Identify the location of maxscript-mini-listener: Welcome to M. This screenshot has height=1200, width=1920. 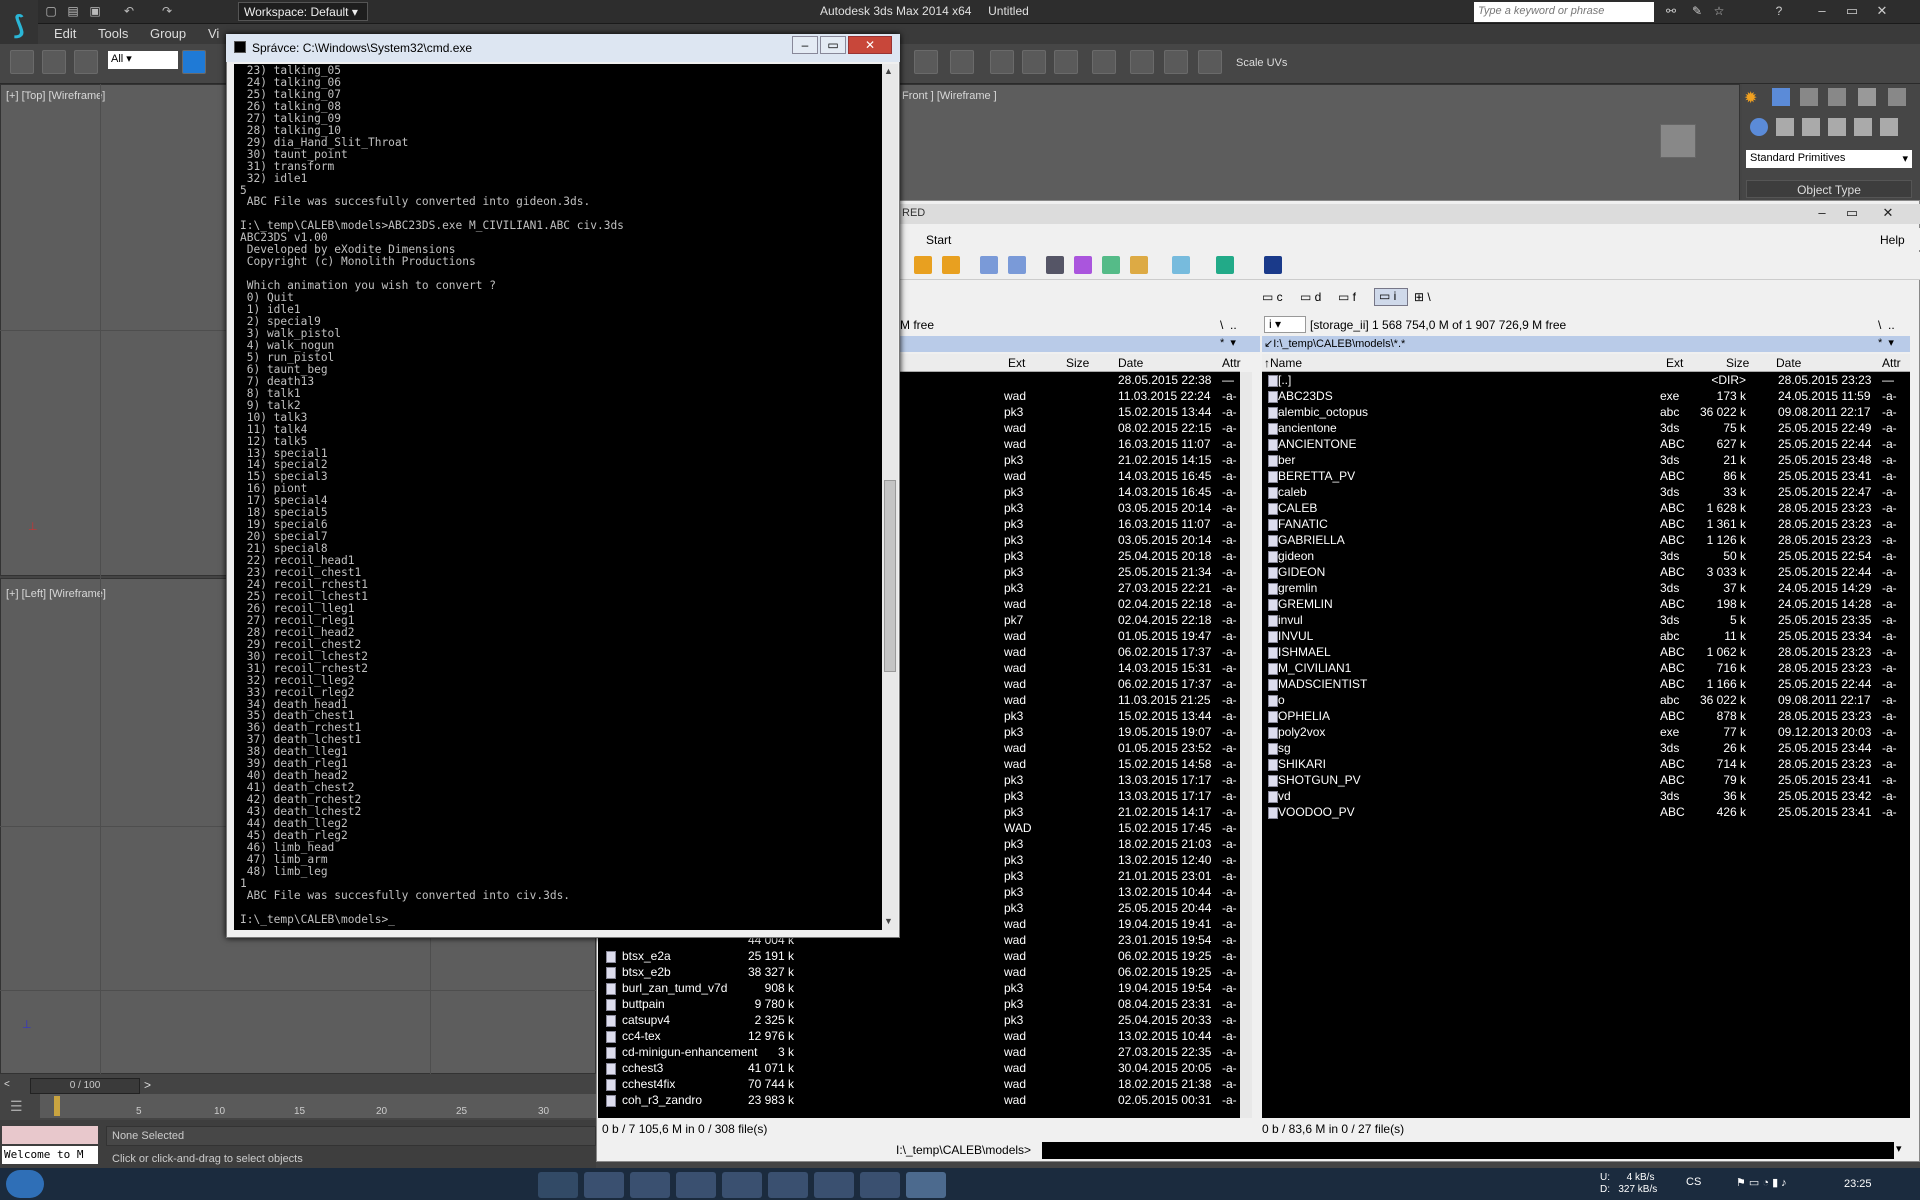
(50, 1155).